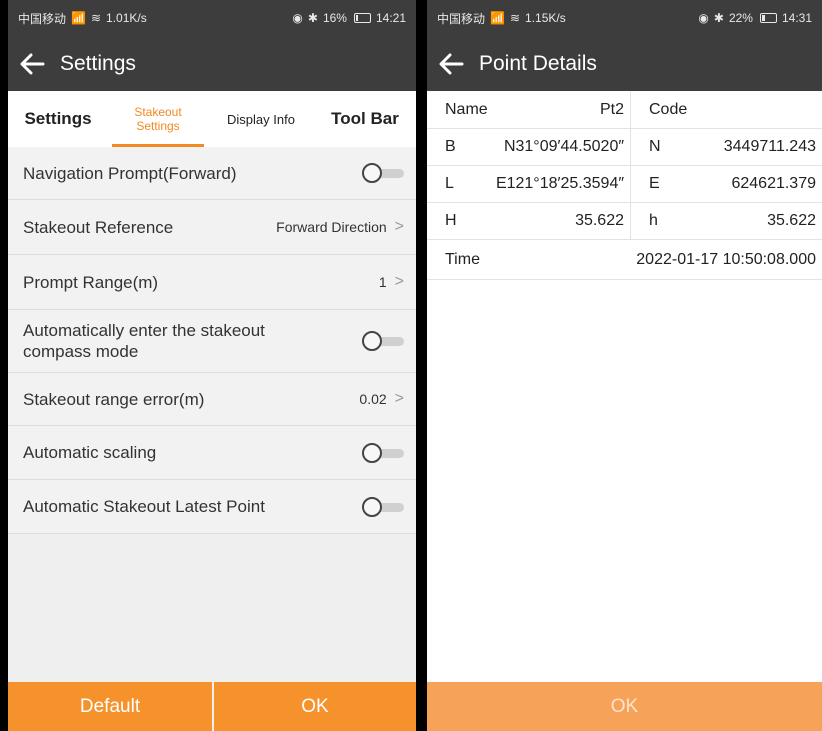 This screenshot has height=731, width=822. I want to click on page-title: Settings, so click(98, 63).